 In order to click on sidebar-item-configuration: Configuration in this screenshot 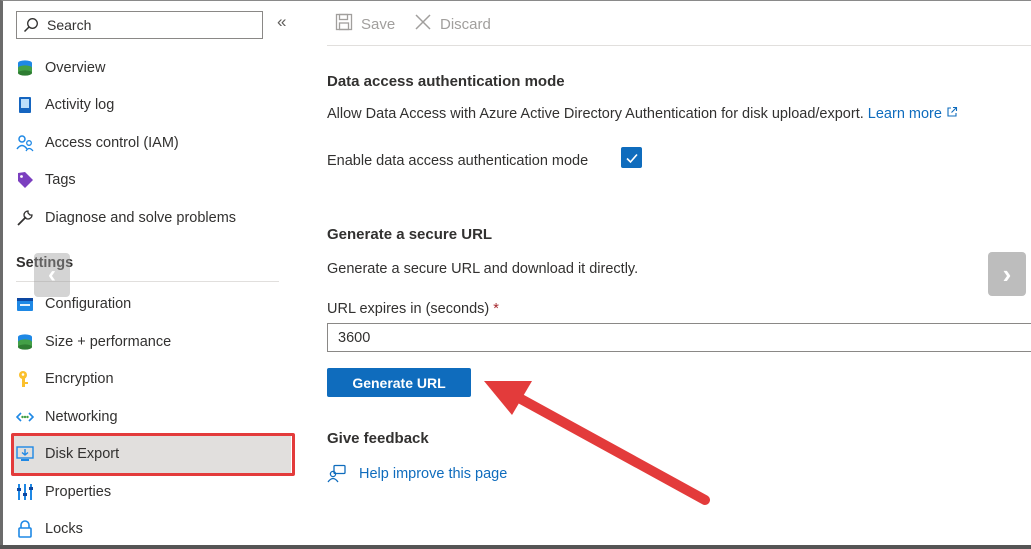, I will do `click(73, 304)`.